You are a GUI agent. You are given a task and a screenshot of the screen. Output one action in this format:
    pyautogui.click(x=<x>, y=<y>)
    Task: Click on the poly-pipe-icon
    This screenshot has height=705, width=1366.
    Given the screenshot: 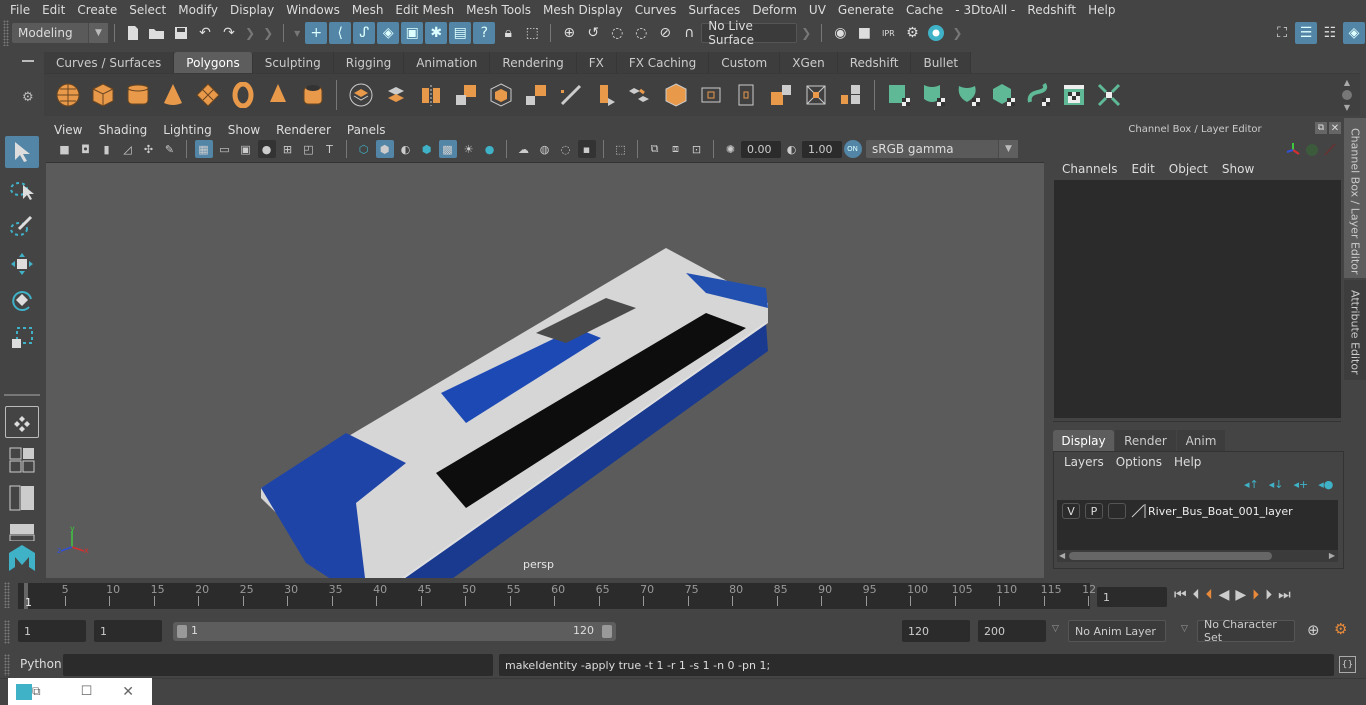 What is the action you would take?
    pyautogui.click(x=313, y=95)
    